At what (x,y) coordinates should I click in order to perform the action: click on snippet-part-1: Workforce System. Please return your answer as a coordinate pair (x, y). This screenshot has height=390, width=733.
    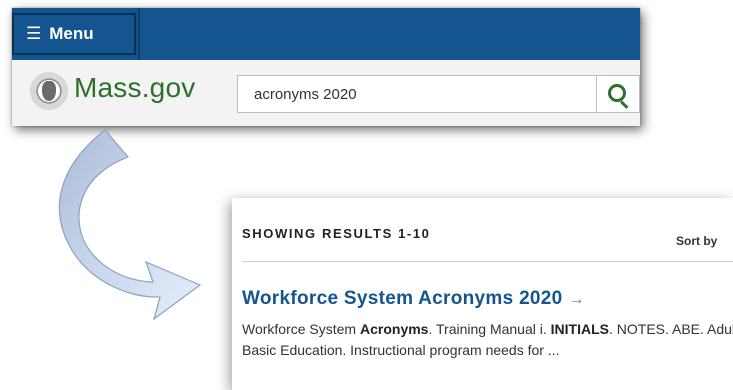
    Looking at the image, I should click on (301, 329).